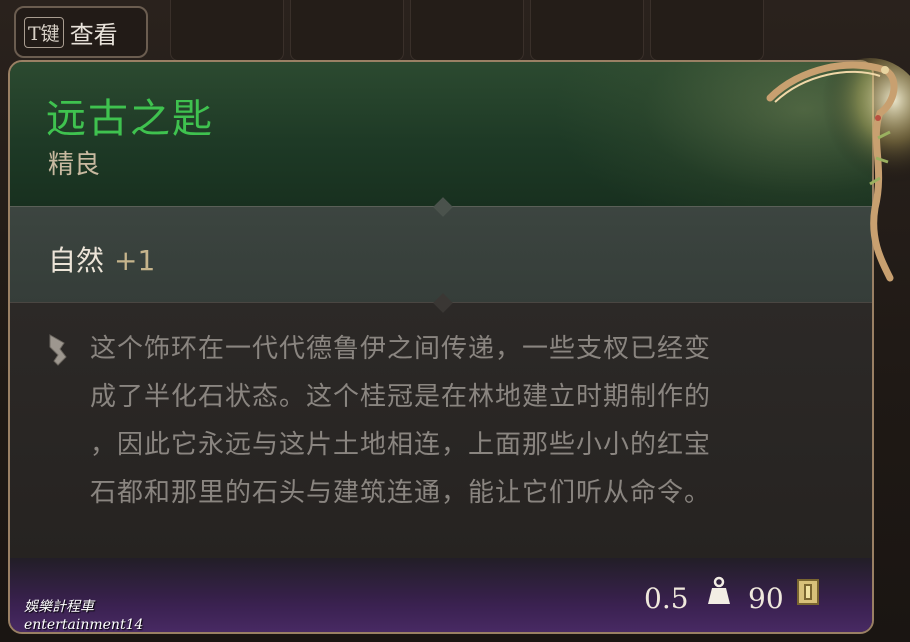 Image resolution: width=910 pixels, height=642 pixels. What do you see at coordinates (83, 616) in the screenshot?
I see `watermark: 娛樂計程車 entertainment14` at bounding box center [83, 616].